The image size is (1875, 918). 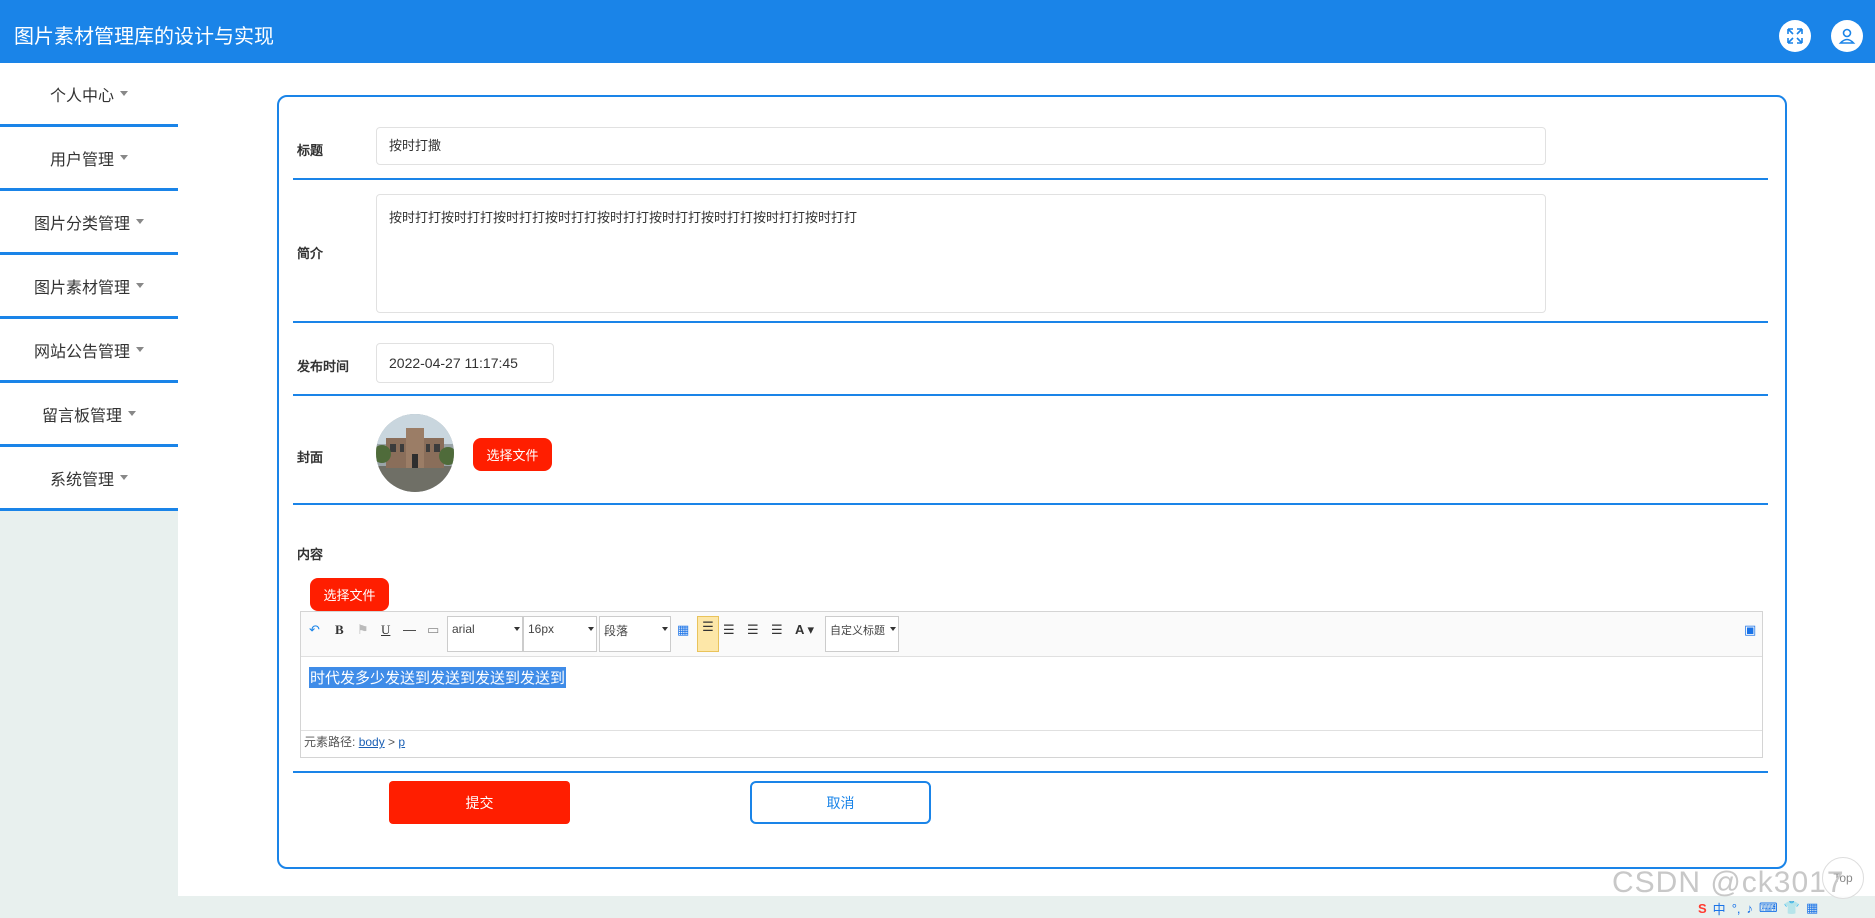 I want to click on font-family-select: arial, so click(x=485, y=634).